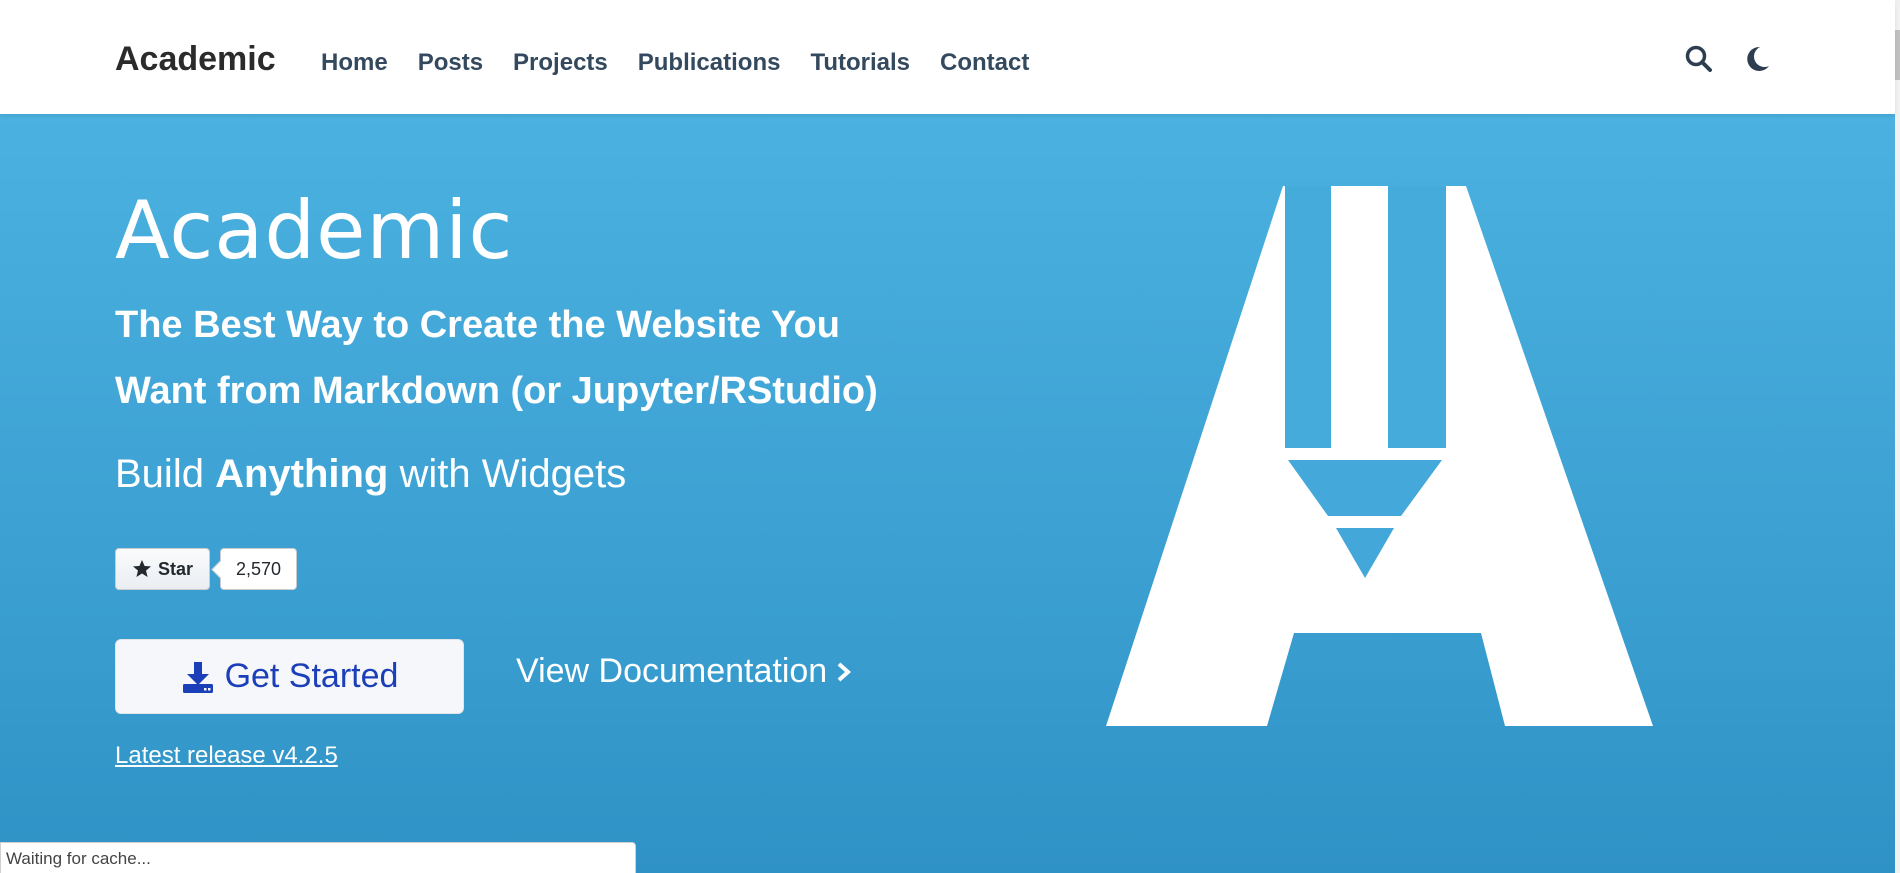 This screenshot has width=1900, height=873. I want to click on view-documentation-link: View Documentation, so click(684, 671).